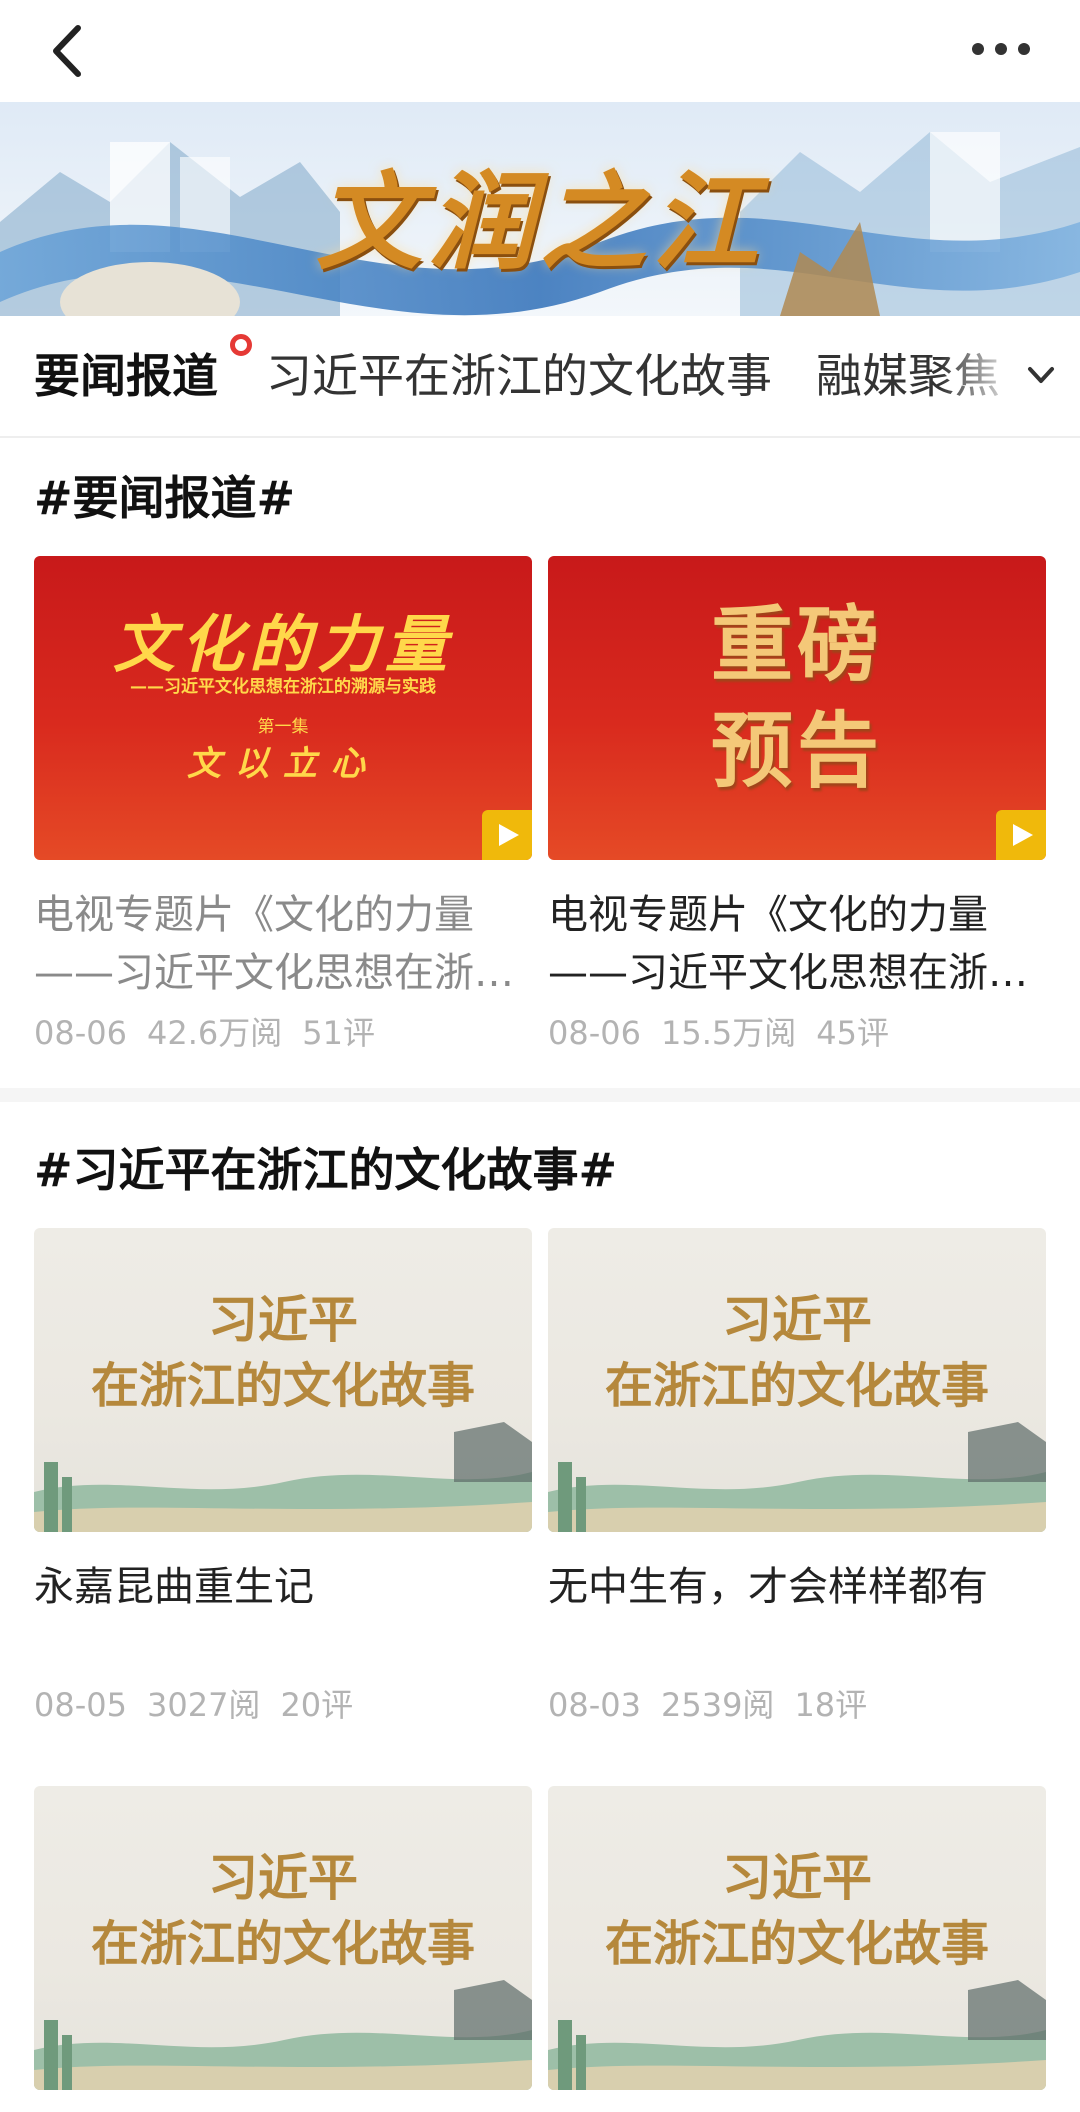 The width and height of the screenshot is (1080, 2112). I want to click on topic-banner: 文润之江, so click(540, 209).